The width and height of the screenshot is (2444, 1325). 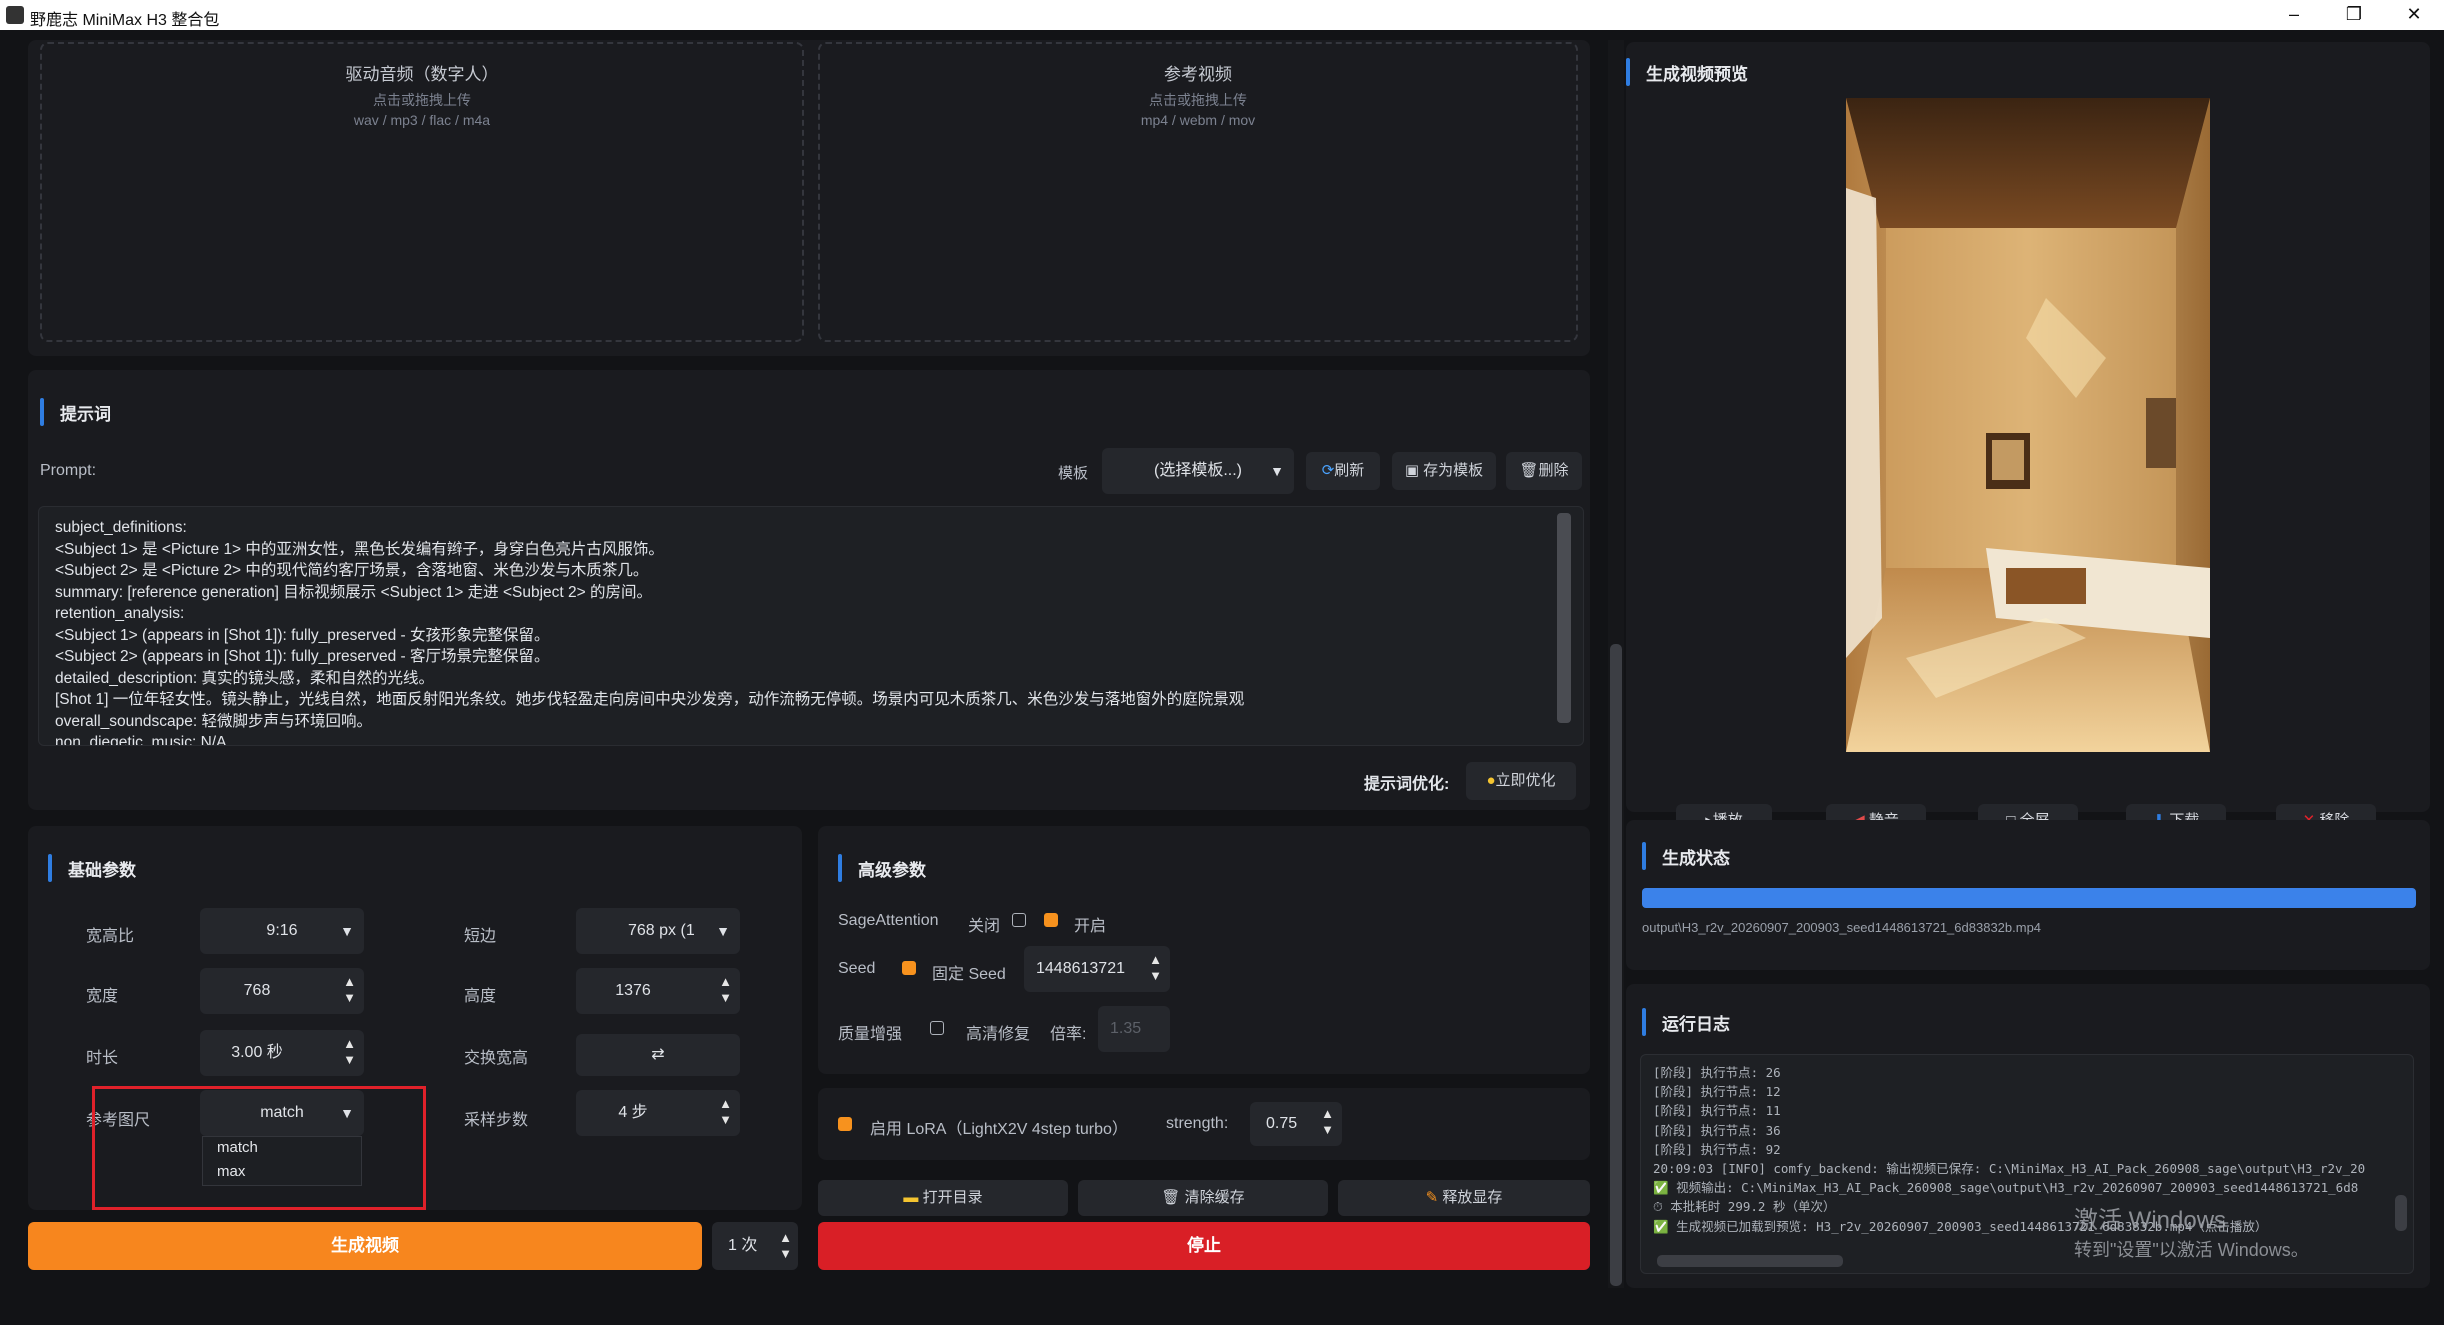 I want to click on hd-checkbox, so click(x=937, y=1028).